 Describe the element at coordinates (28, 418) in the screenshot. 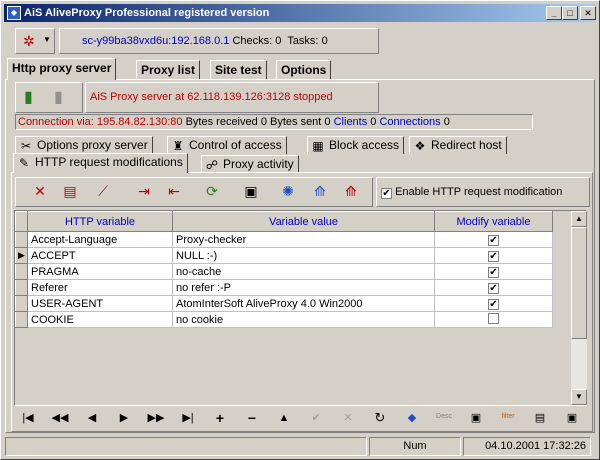

I see `first-icon: |◀` at that location.